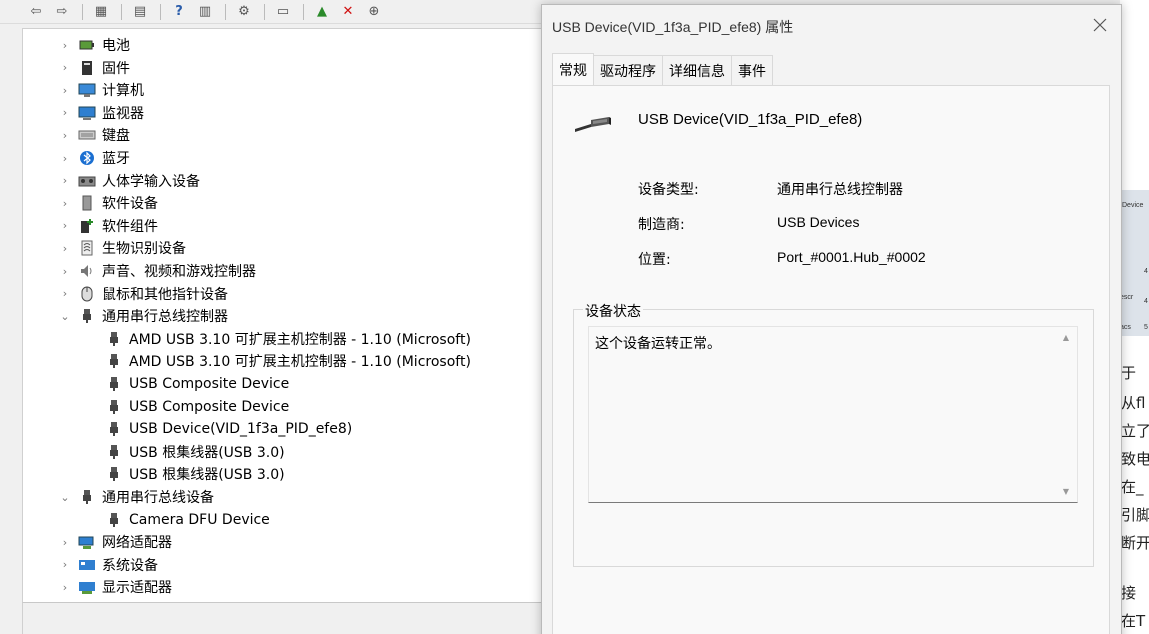  Describe the element at coordinates (750, 119) in the screenshot. I see `device-name: USB Device(VID_1f3a_PID_efe8)` at that location.